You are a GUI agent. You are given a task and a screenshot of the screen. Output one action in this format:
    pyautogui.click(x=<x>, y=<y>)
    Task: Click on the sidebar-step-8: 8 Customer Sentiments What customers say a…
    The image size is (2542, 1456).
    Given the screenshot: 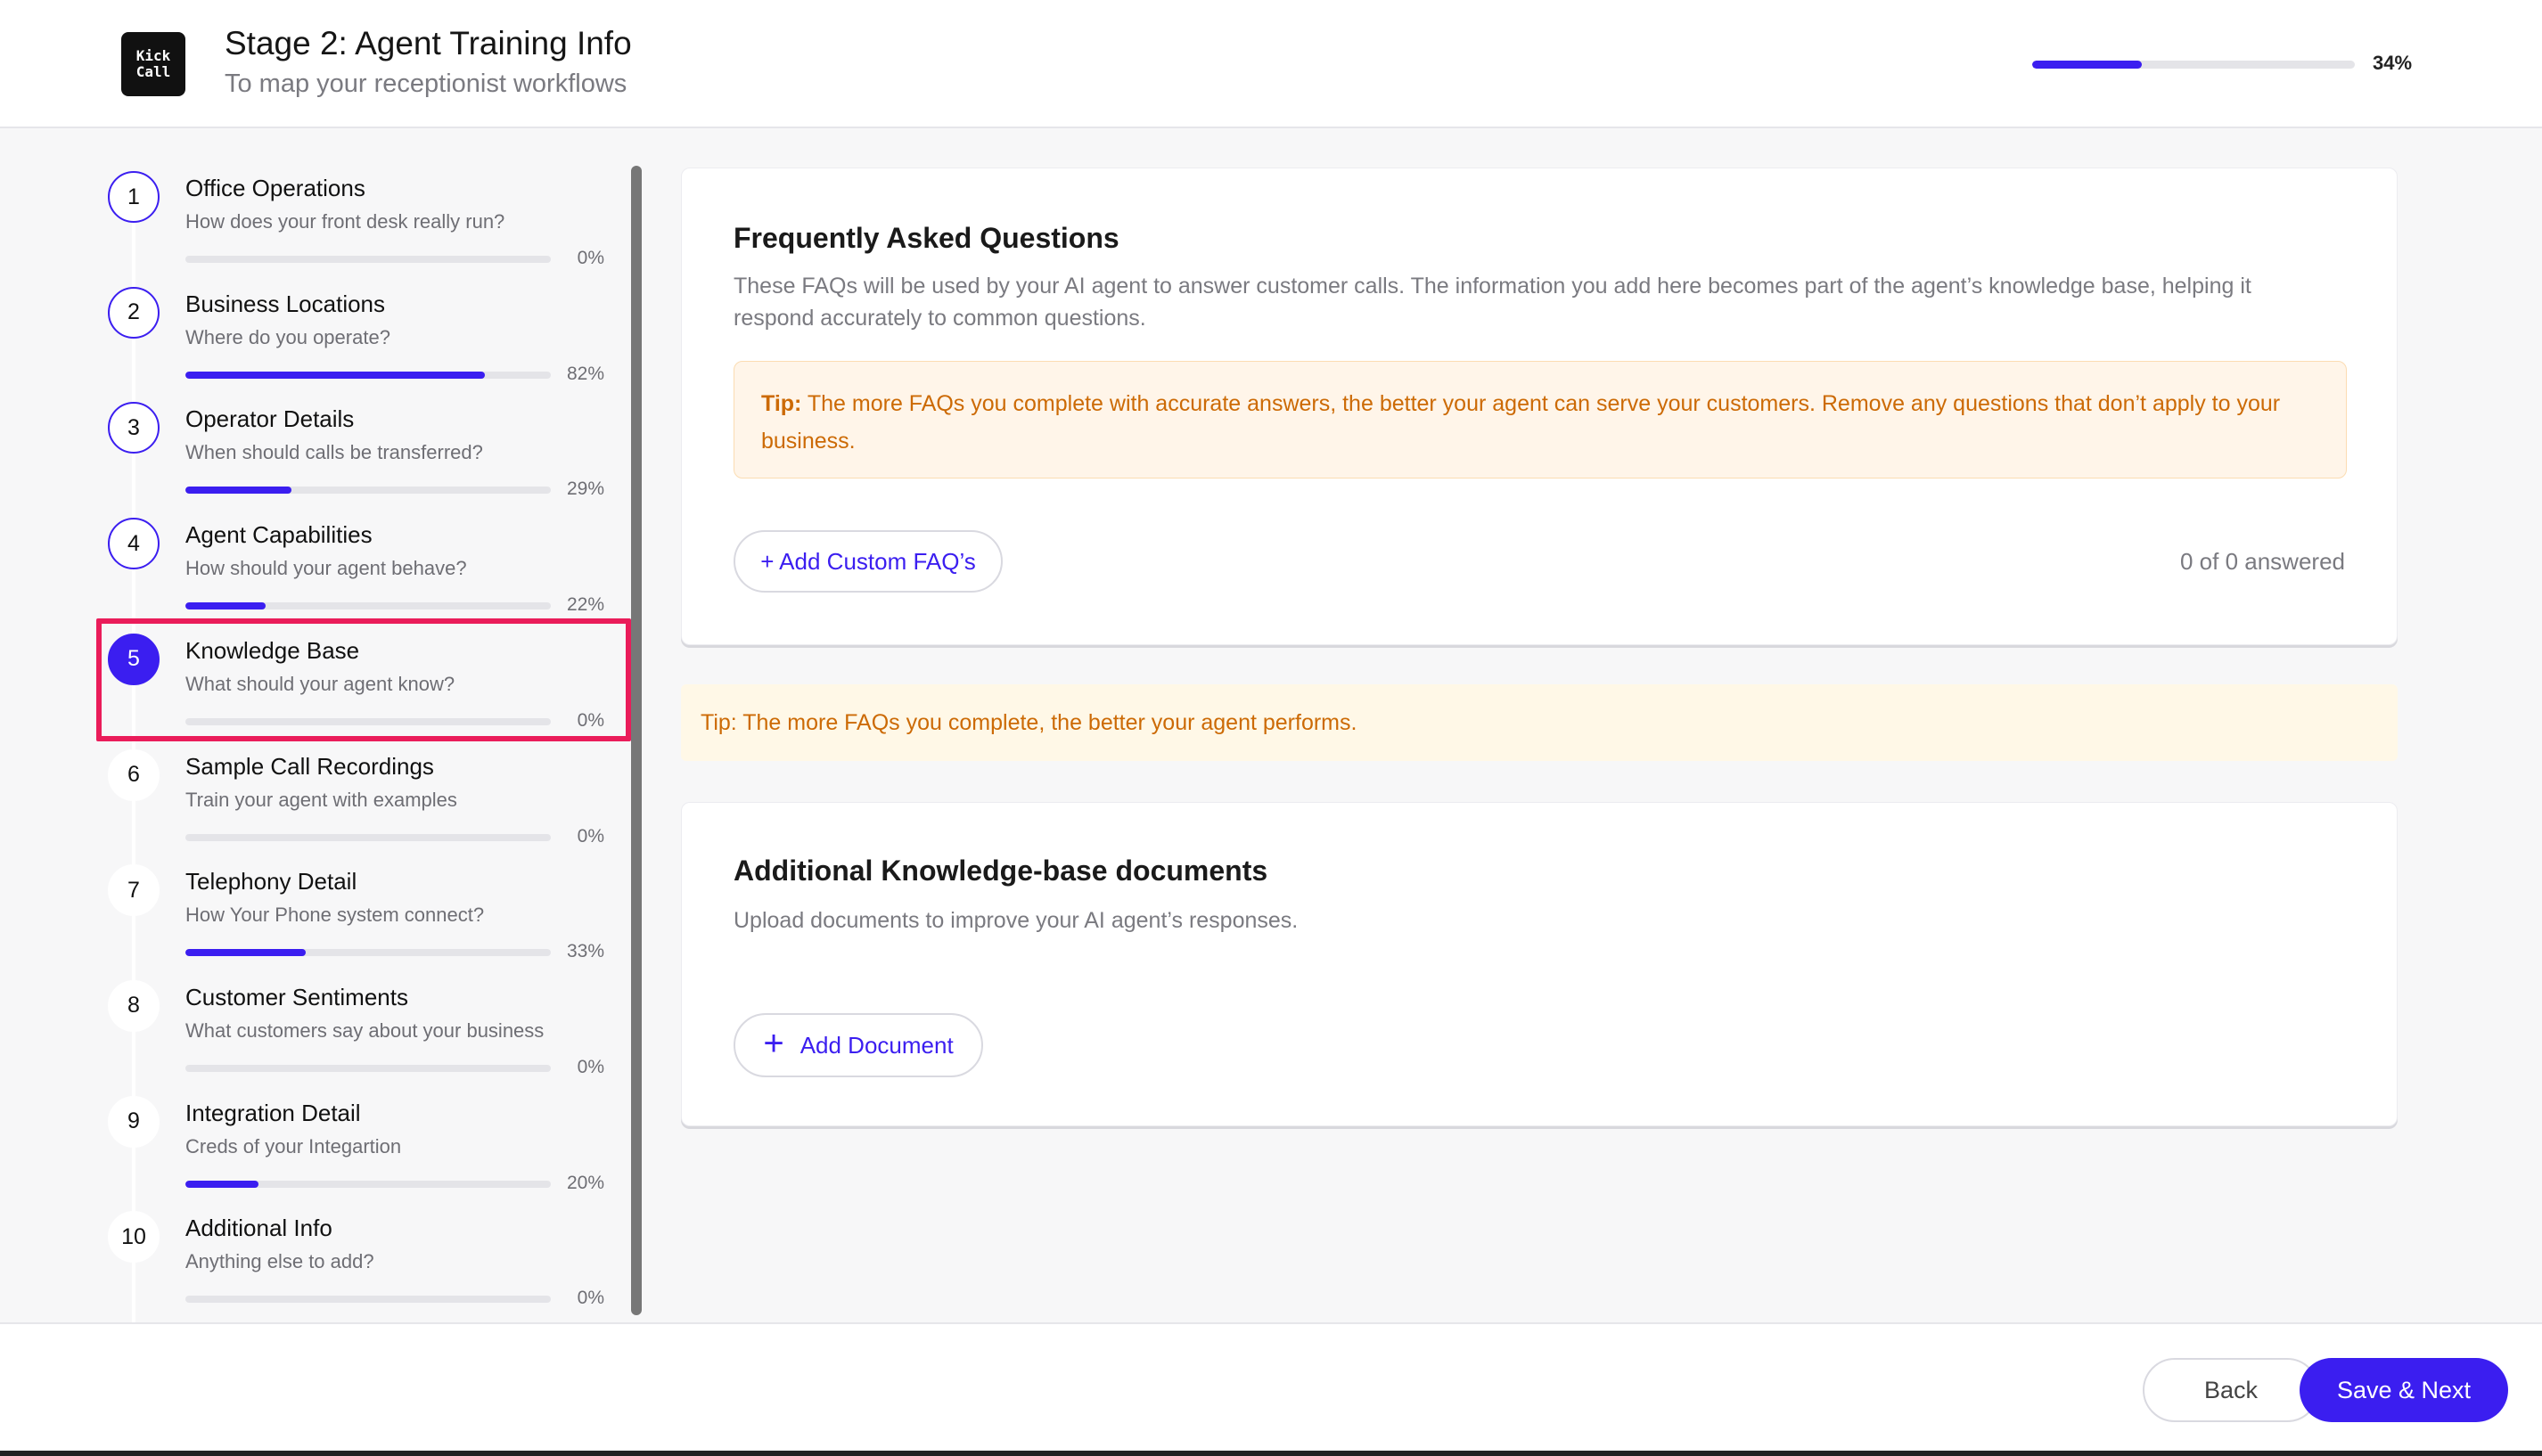 What is the action you would take?
    pyautogui.click(x=312, y=1010)
    